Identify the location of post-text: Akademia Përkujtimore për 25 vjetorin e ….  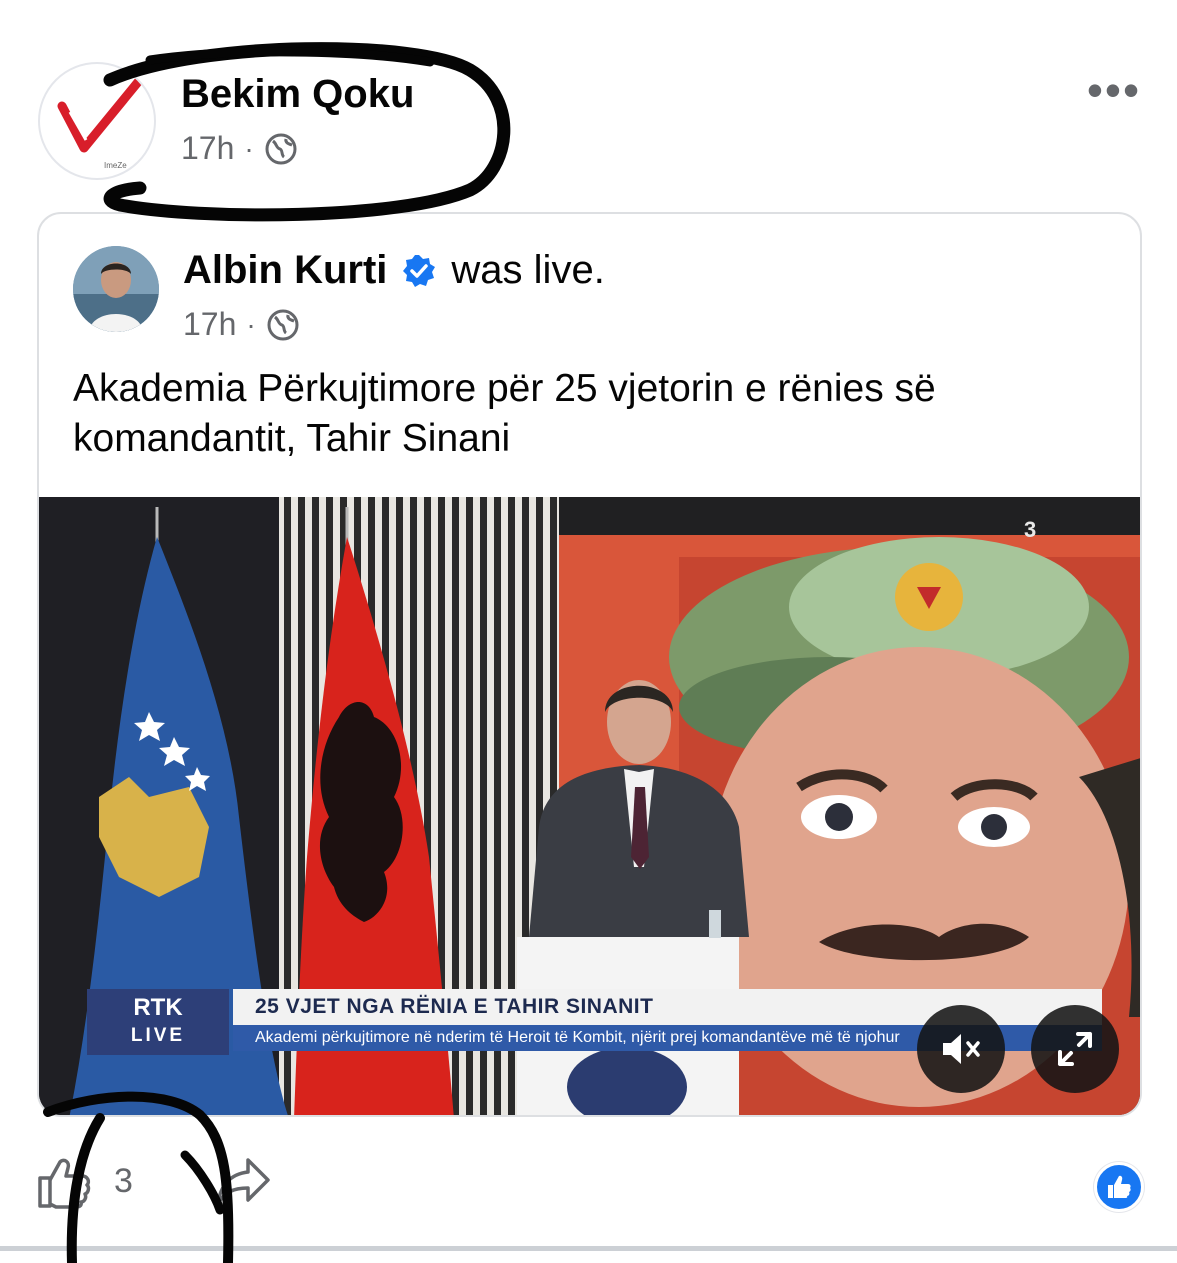
(504, 413).